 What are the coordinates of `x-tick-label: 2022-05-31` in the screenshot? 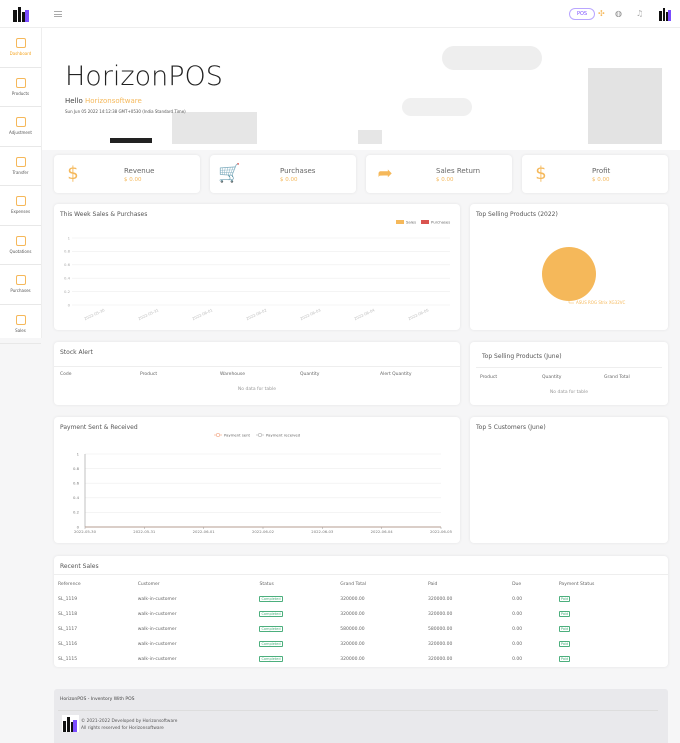 It's located at (148, 314).